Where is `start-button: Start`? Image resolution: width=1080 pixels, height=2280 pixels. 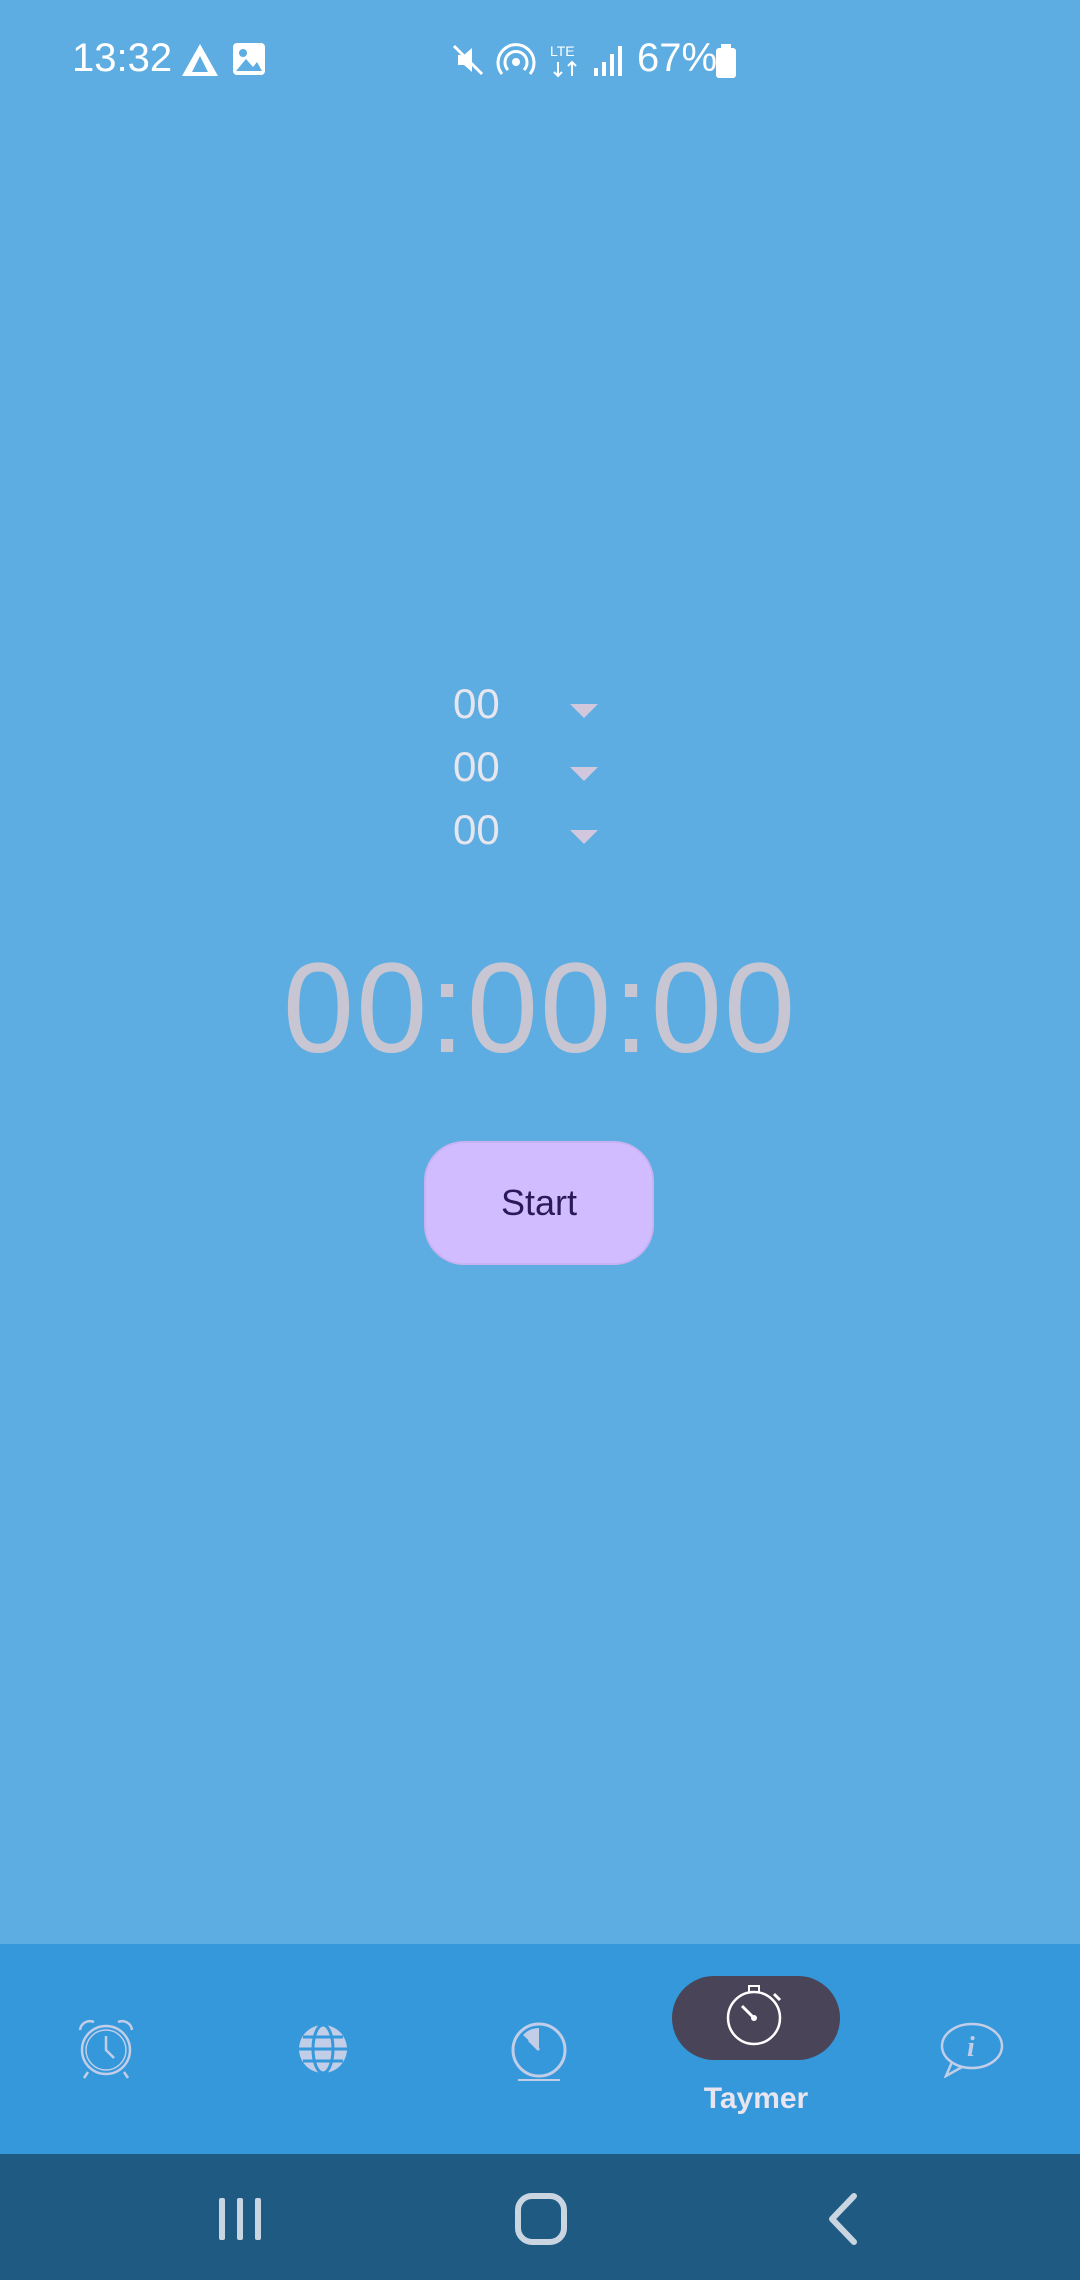
start-button: Start is located at coordinates (539, 1203).